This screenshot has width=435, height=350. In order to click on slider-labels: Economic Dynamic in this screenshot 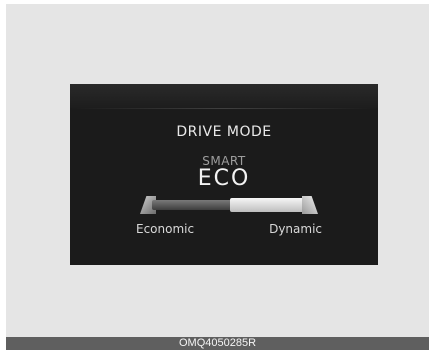, I will do `click(229, 229)`.